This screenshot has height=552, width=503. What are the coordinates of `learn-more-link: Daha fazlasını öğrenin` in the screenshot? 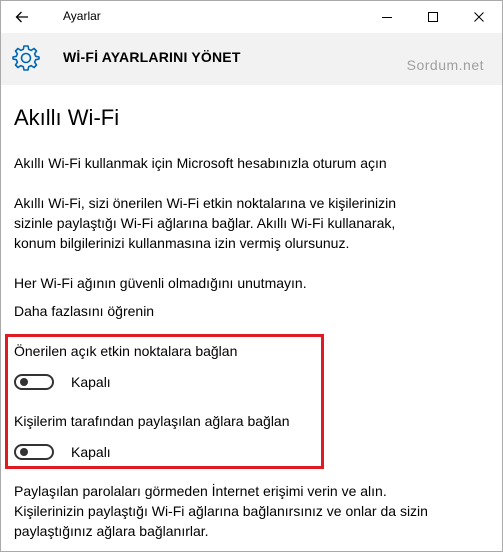 It's located at (84, 311).